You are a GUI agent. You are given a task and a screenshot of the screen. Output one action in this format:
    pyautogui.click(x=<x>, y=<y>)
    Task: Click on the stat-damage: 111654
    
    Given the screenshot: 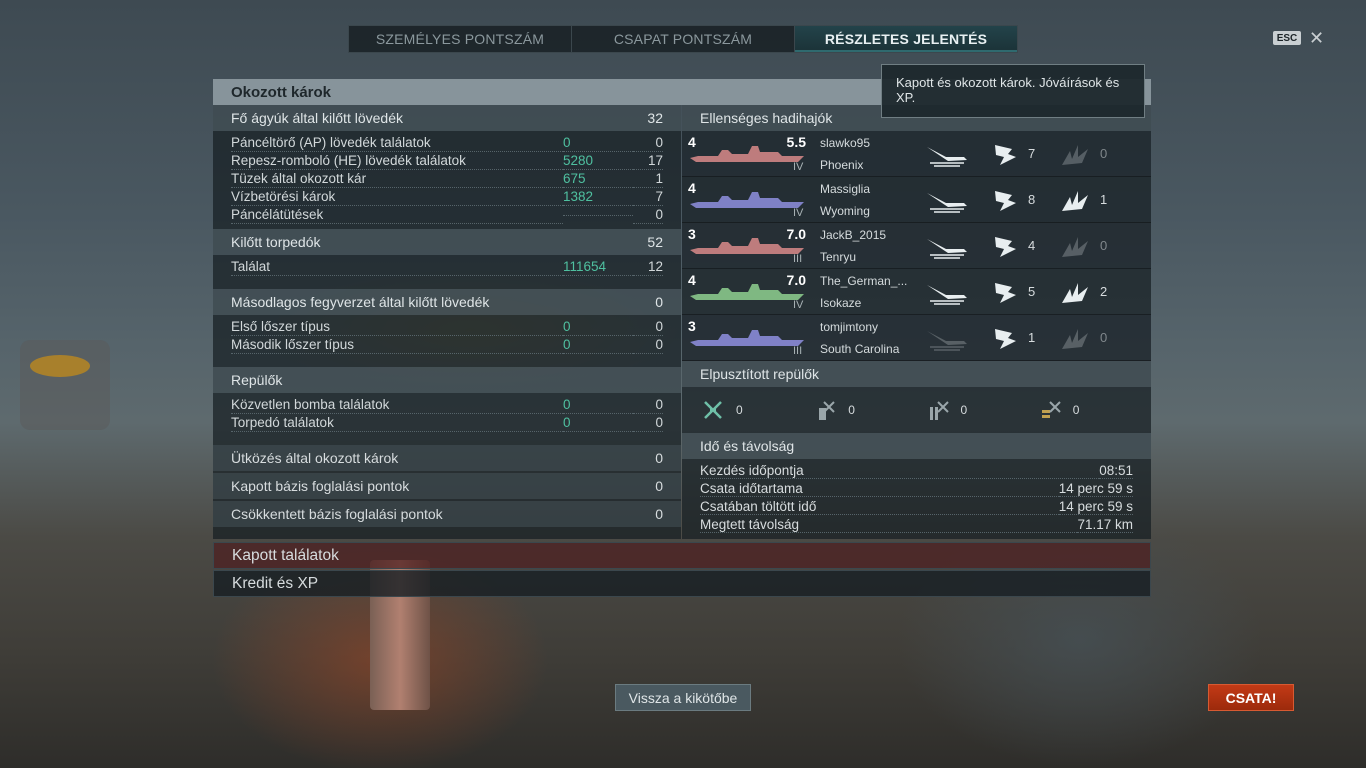 What is the action you would take?
    pyautogui.click(x=598, y=267)
    